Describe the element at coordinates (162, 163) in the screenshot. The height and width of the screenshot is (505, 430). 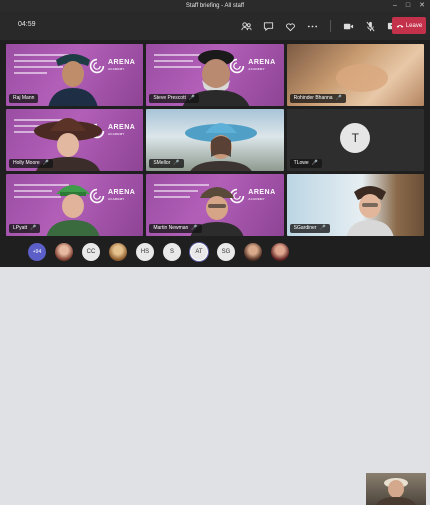
I see `participant-name: SMellor` at that location.